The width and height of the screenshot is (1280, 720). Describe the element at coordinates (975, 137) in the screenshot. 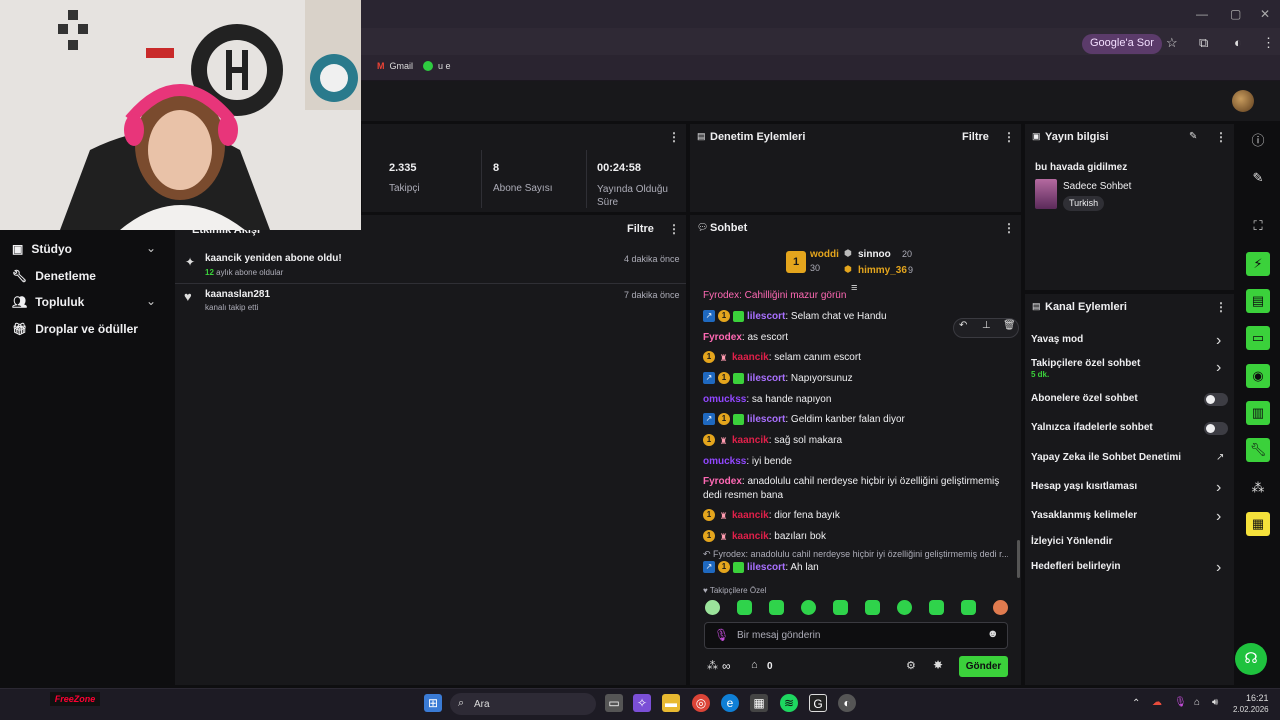

I see `moderation-filter-button: Filtre` at that location.